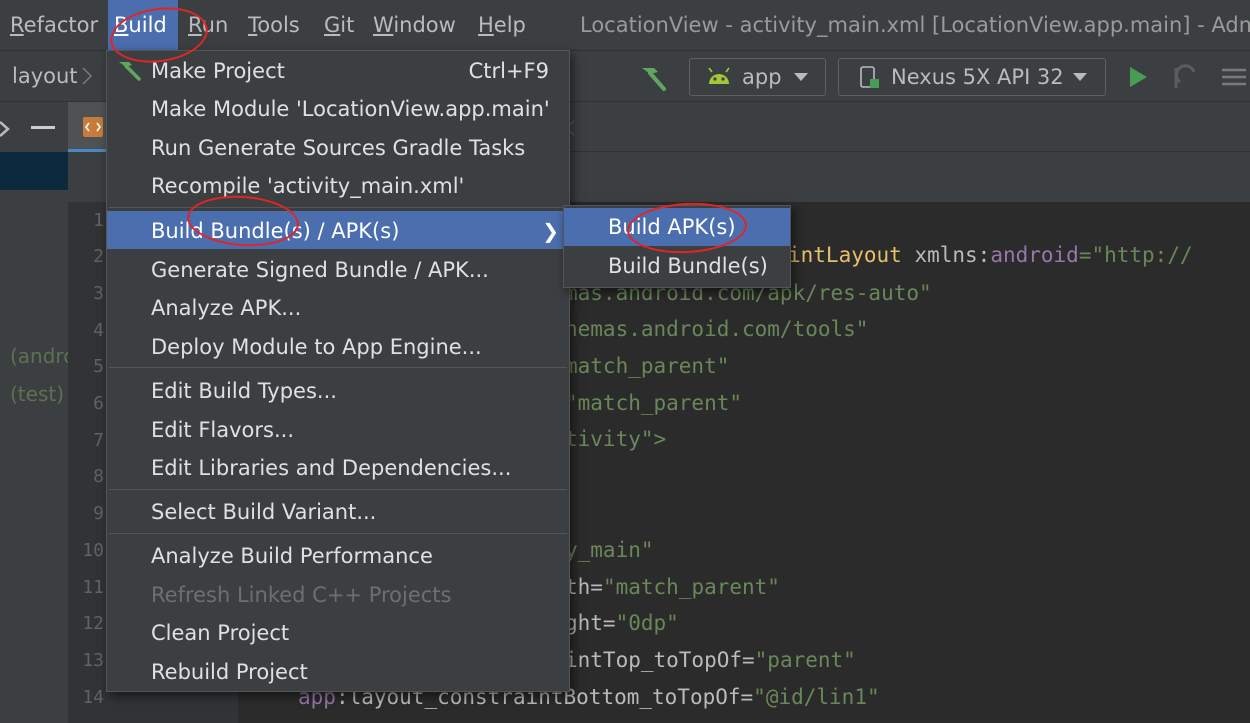 The height and width of the screenshot is (723, 1250). What do you see at coordinates (654, 403) in the screenshot?
I see `code-line-6: "match_parent"` at bounding box center [654, 403].